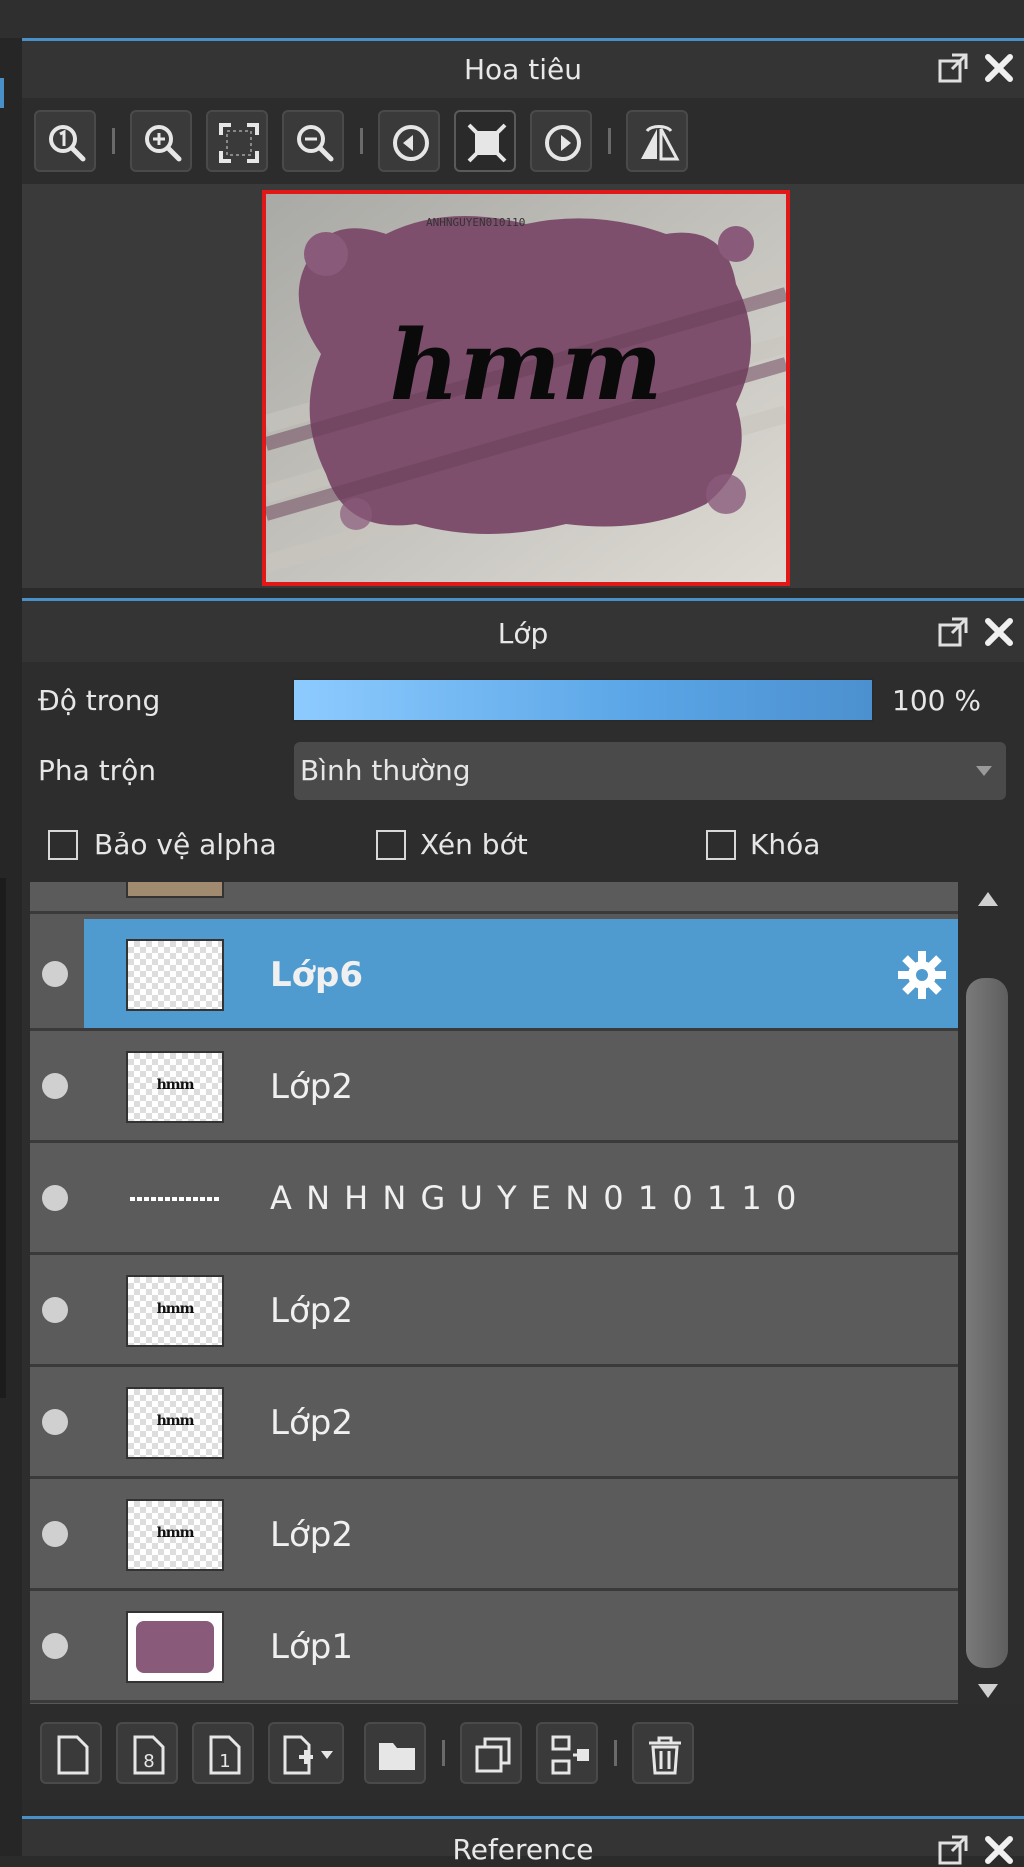  I want to click on chevron-down-icon, so click(984, 771).